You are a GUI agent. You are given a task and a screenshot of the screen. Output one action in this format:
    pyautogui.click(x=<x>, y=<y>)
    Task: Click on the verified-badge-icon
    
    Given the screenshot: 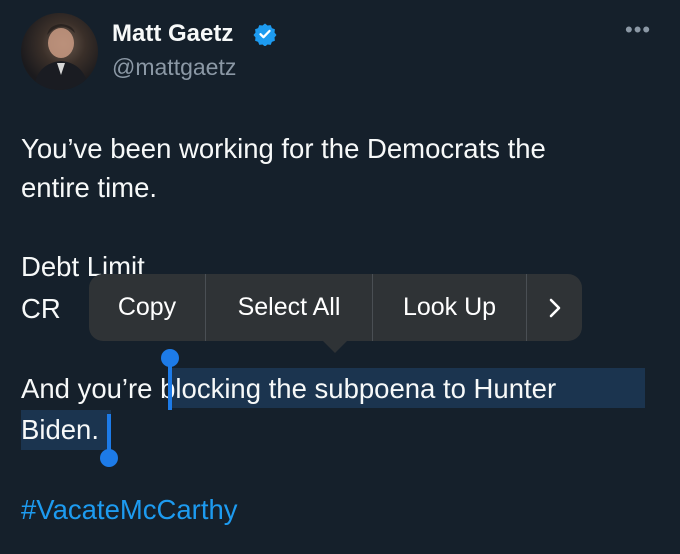 What is the action you would take?
    pyautogui.click(x=265, y=34)
    